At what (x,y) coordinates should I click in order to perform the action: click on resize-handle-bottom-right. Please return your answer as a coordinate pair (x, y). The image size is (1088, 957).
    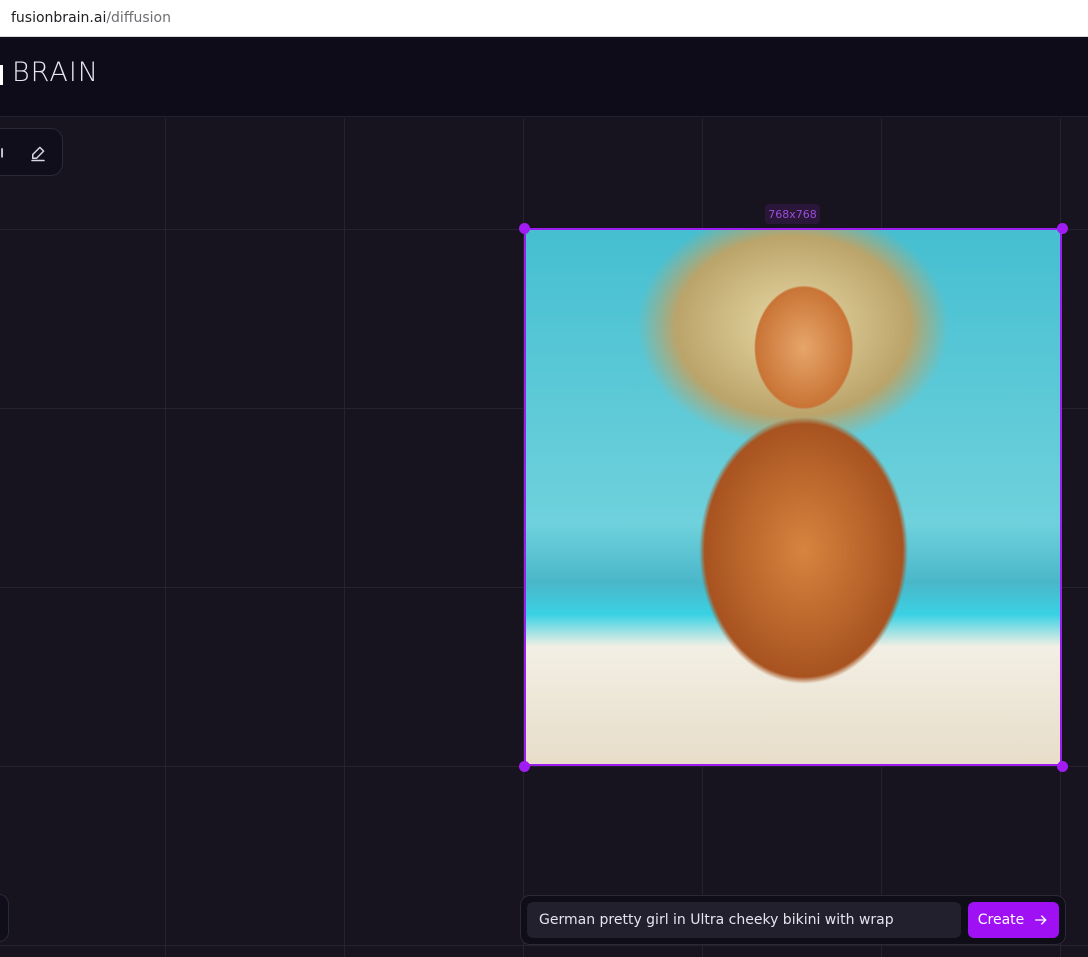
    Looking at the image, I should click on (1062, 766).